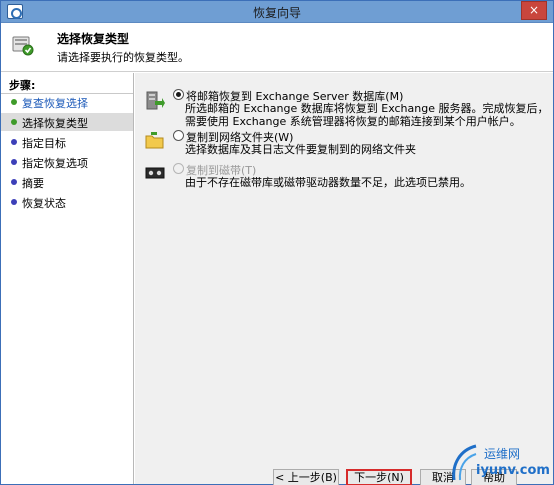 Image resolution: width=554 pixels, height=485 pixels. I want to click on next-button: 下一步(N) >, so click(379, 477).